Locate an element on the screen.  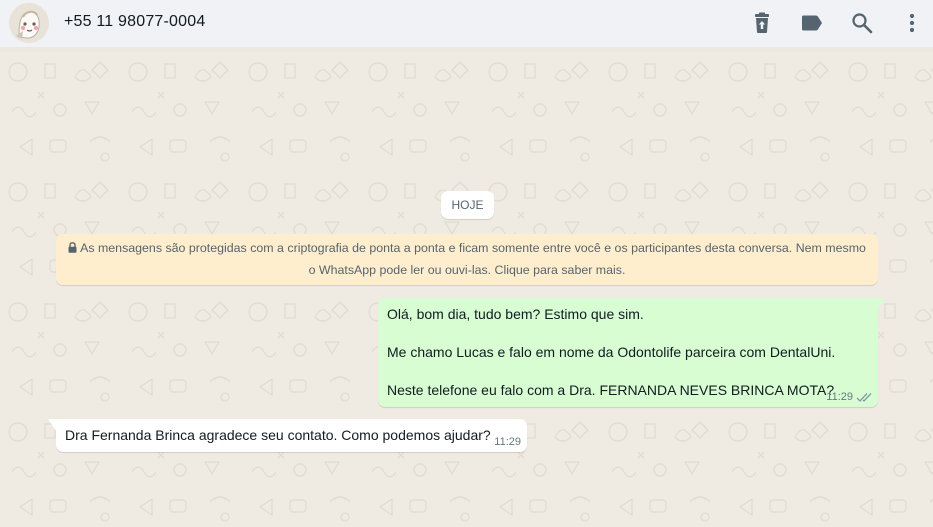
message-meta: 11:29 is located at coordinates (849, 397).